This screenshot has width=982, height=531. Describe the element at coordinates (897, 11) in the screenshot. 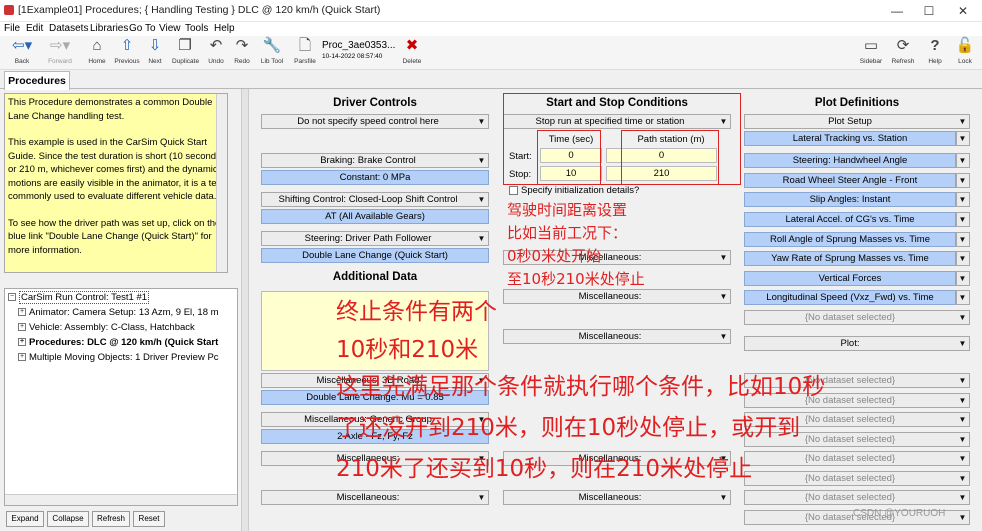

I see `minimize-button: —` at that location.